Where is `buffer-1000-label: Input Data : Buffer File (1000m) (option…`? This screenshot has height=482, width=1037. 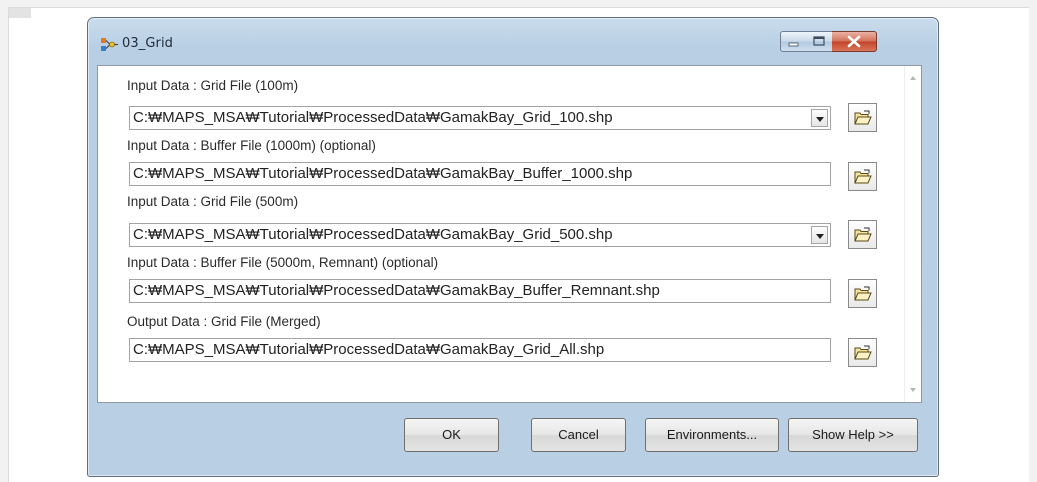
buffer-1000-label: Input Data : Buffer File (1000m) (option… is located at coordinates (251, 145).